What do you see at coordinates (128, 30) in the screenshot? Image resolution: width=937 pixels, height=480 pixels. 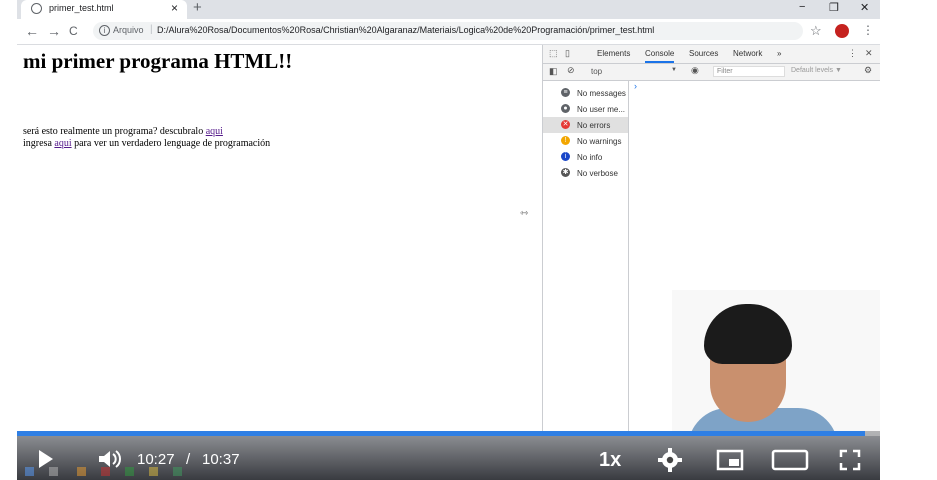 I see `scheme-label: Arquivo` at bounding box center [128, 30].